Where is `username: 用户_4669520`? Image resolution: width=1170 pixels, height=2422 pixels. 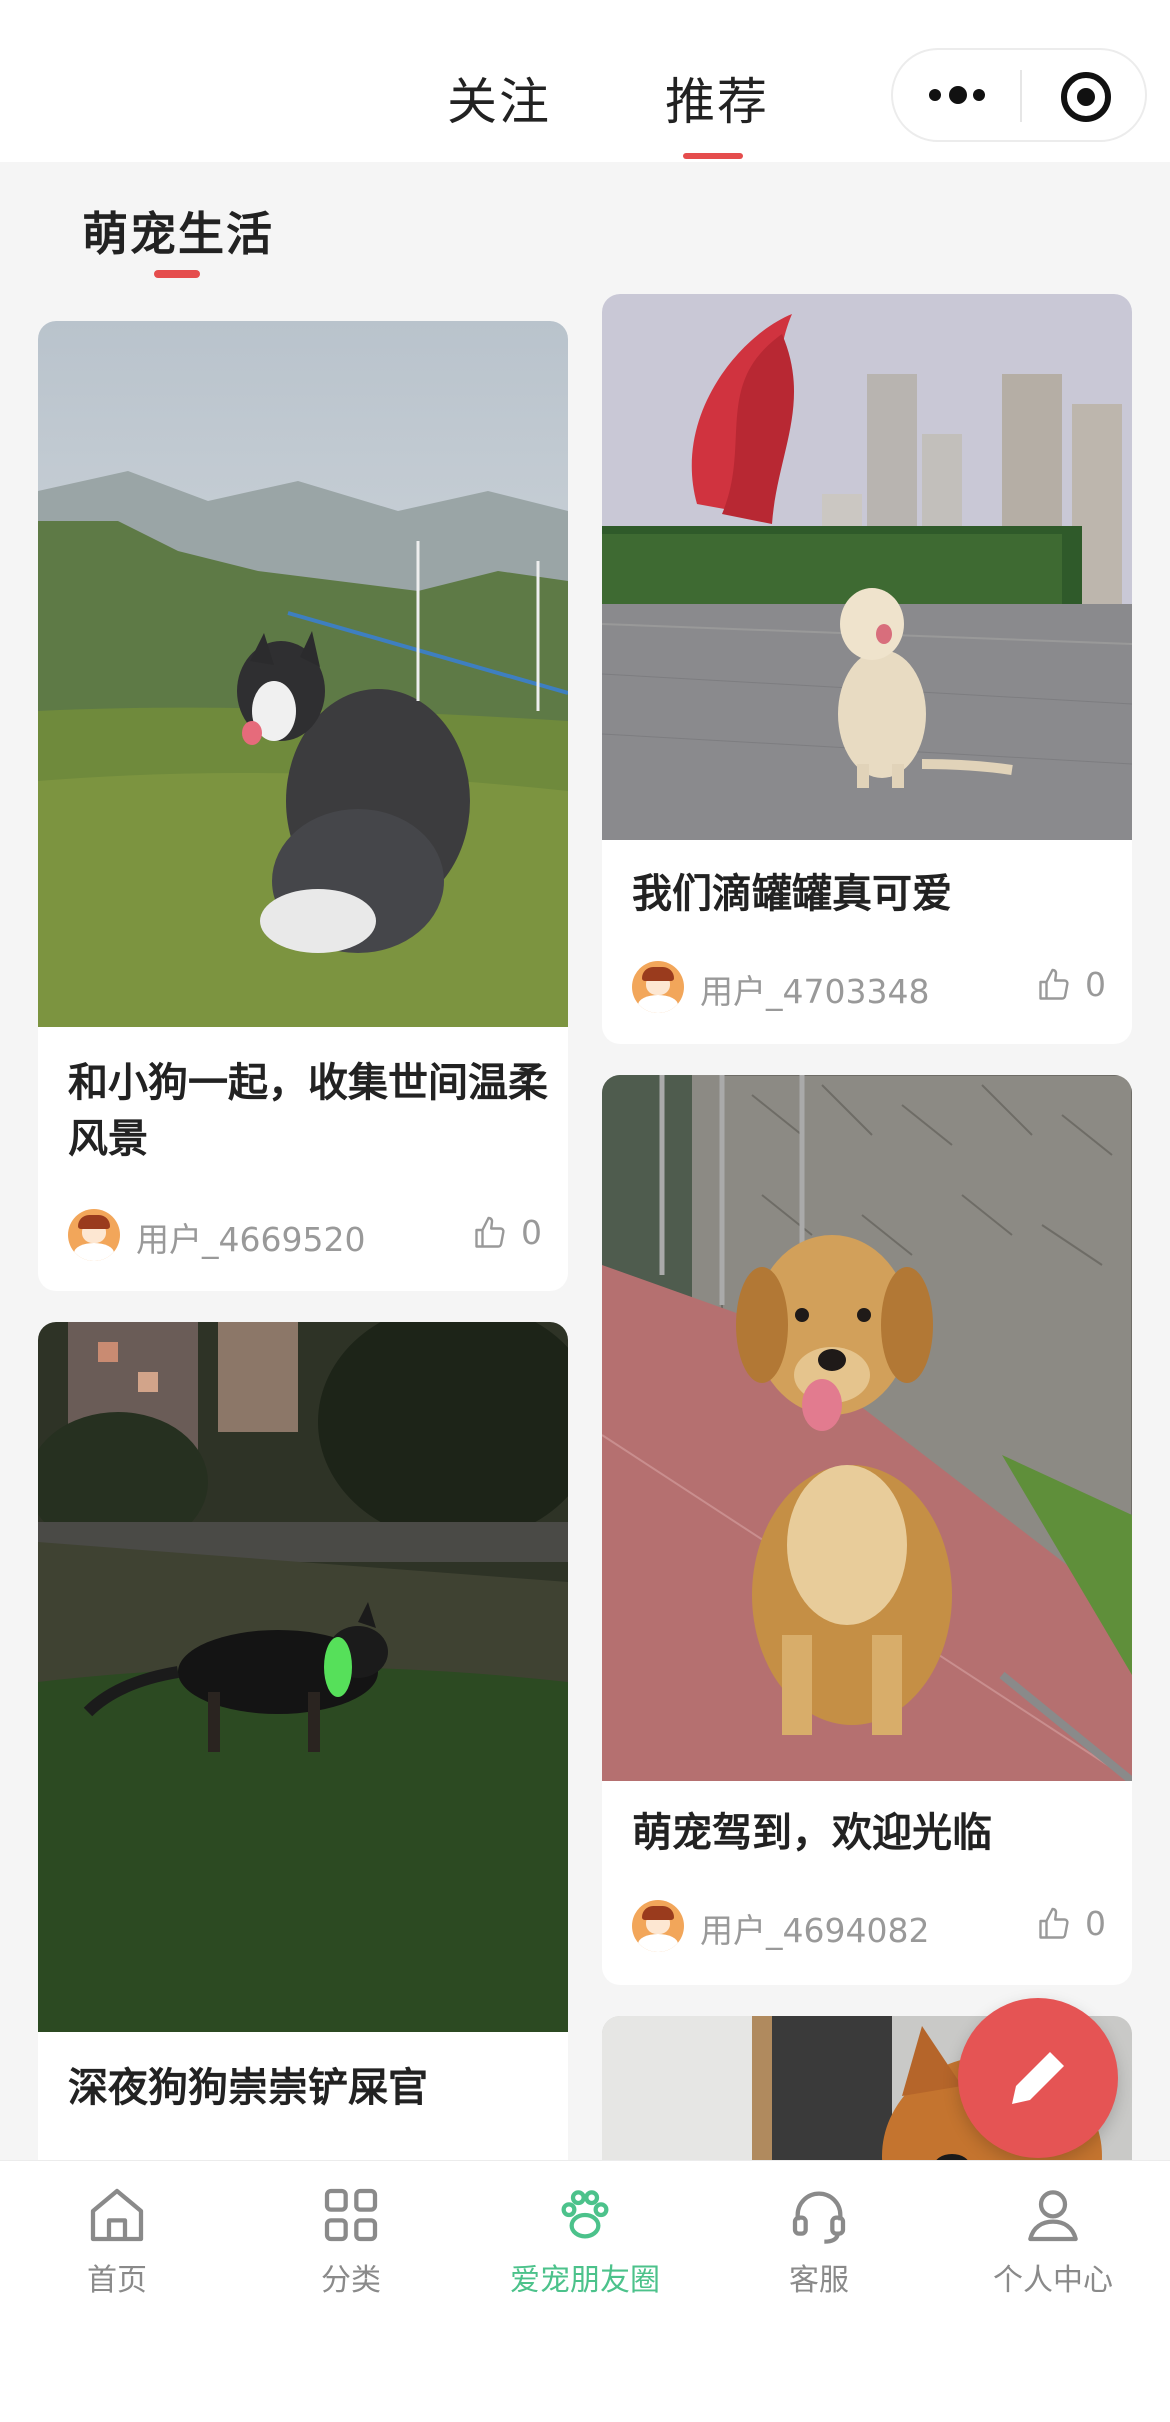 username: 用户_4669520 is located at coordinates (250, 1237).